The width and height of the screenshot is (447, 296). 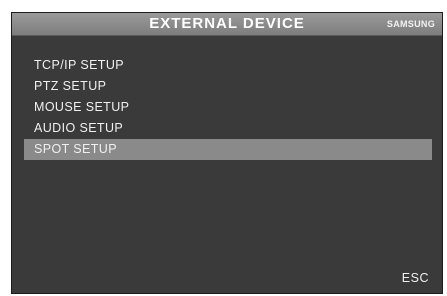 What do you see at coordinates (228, 149) in the screenshot?
I see `menu-item-spot-setup: SPOT SETUP` at bounding box center [228, 149].